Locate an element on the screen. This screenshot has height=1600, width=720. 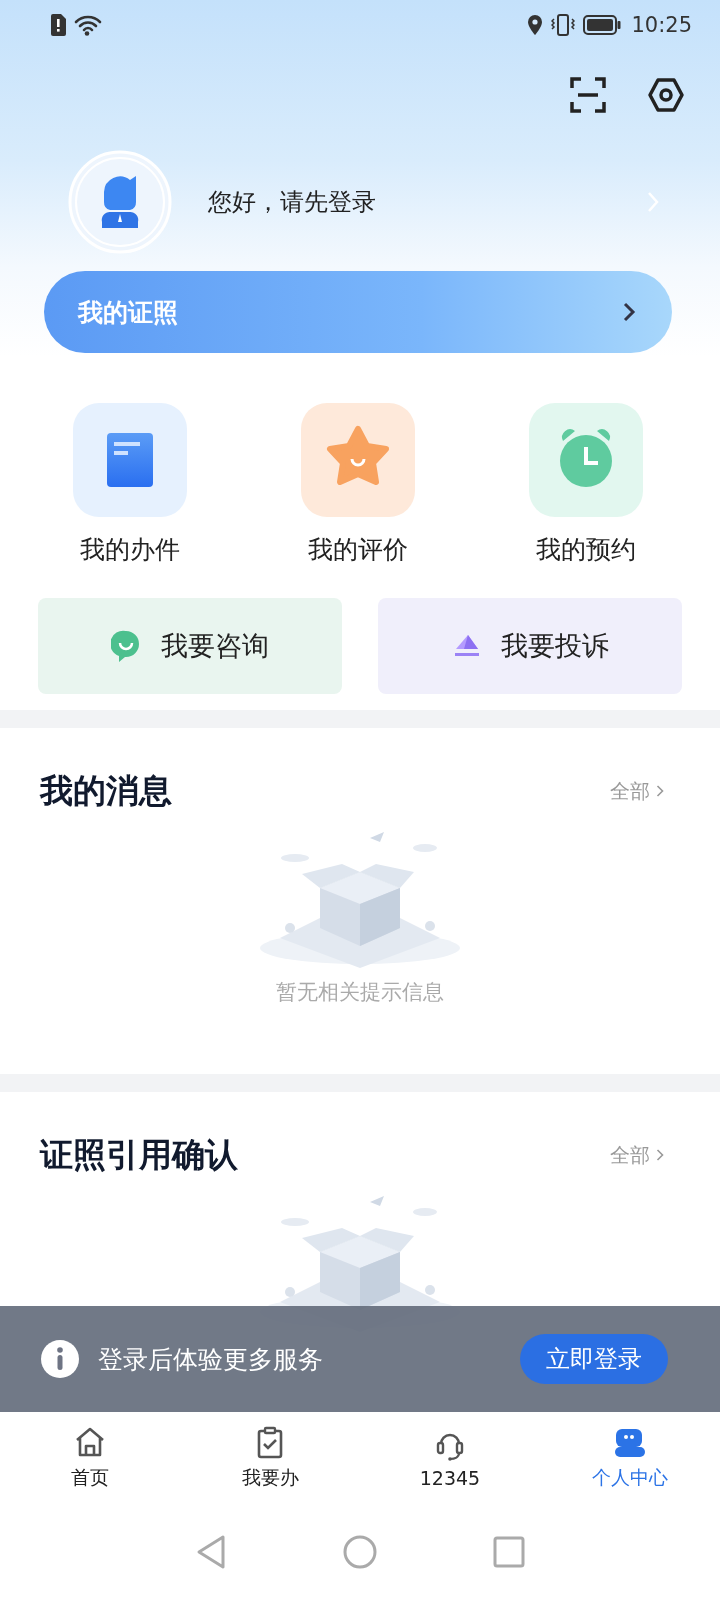
scan-icon is located at coordinates (588, 95).